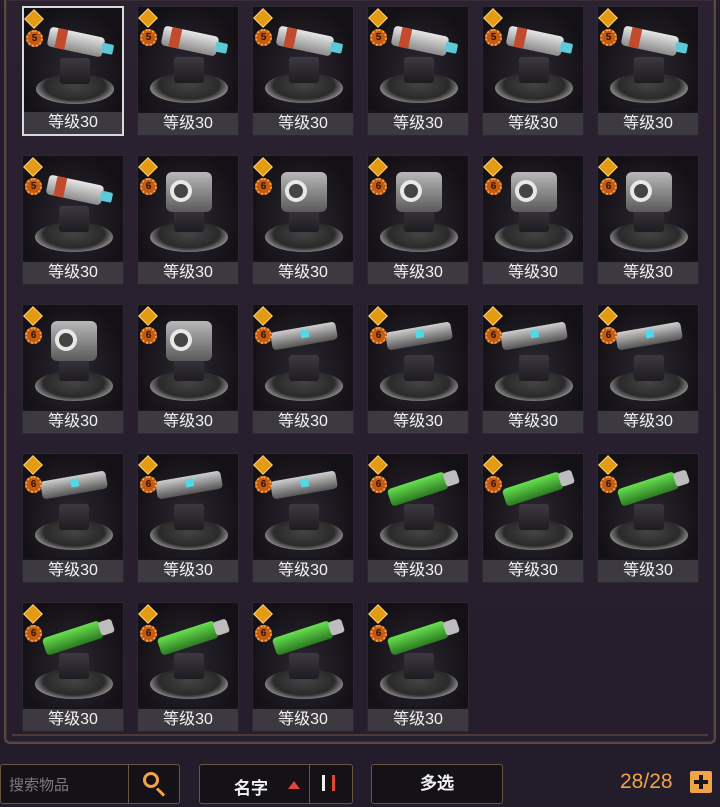 Image resolution: width=720 pixels, height=807 pixels. What do you see at coordinates (330, 784) in the screenshot?
I see `sort-order-button` at bounding box center [330, 784].